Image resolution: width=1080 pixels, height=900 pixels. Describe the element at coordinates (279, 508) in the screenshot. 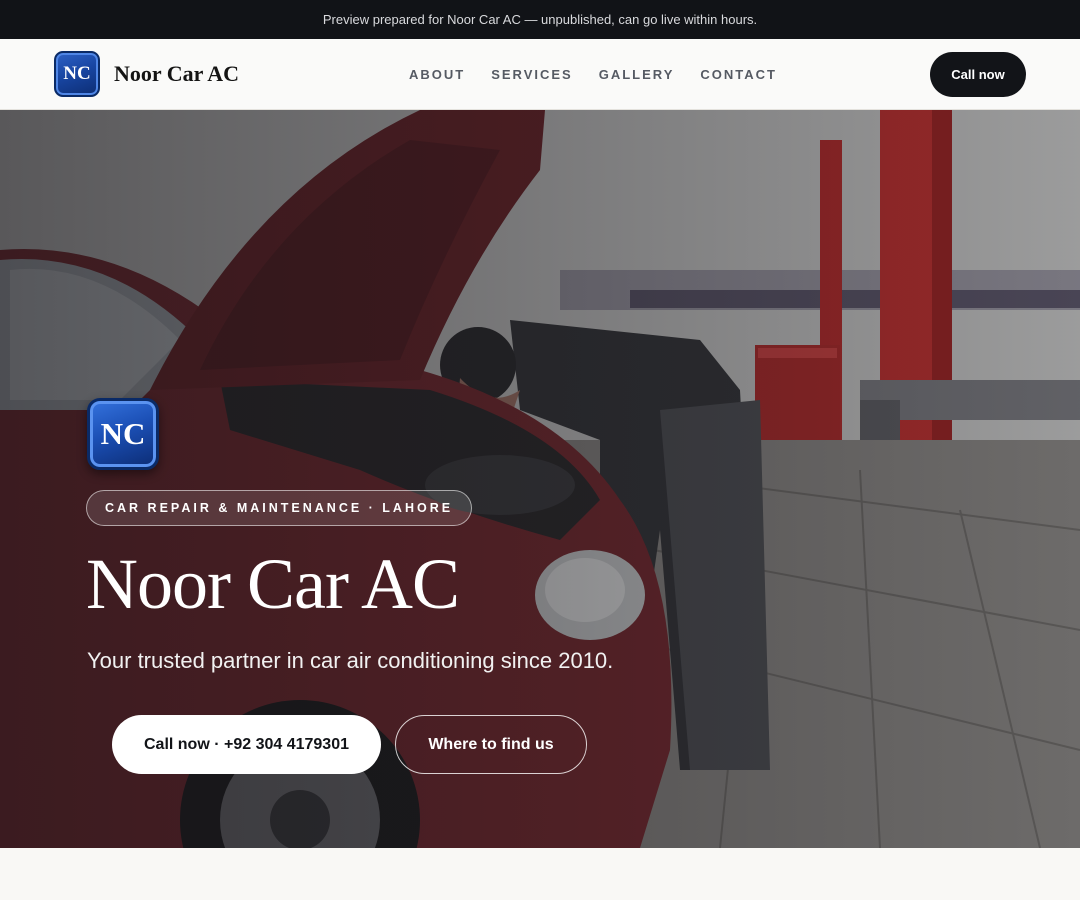

I see `hero-eyebrow-badge: CAR REPAIR & MAINTENANCE · LAHORE` at that location.